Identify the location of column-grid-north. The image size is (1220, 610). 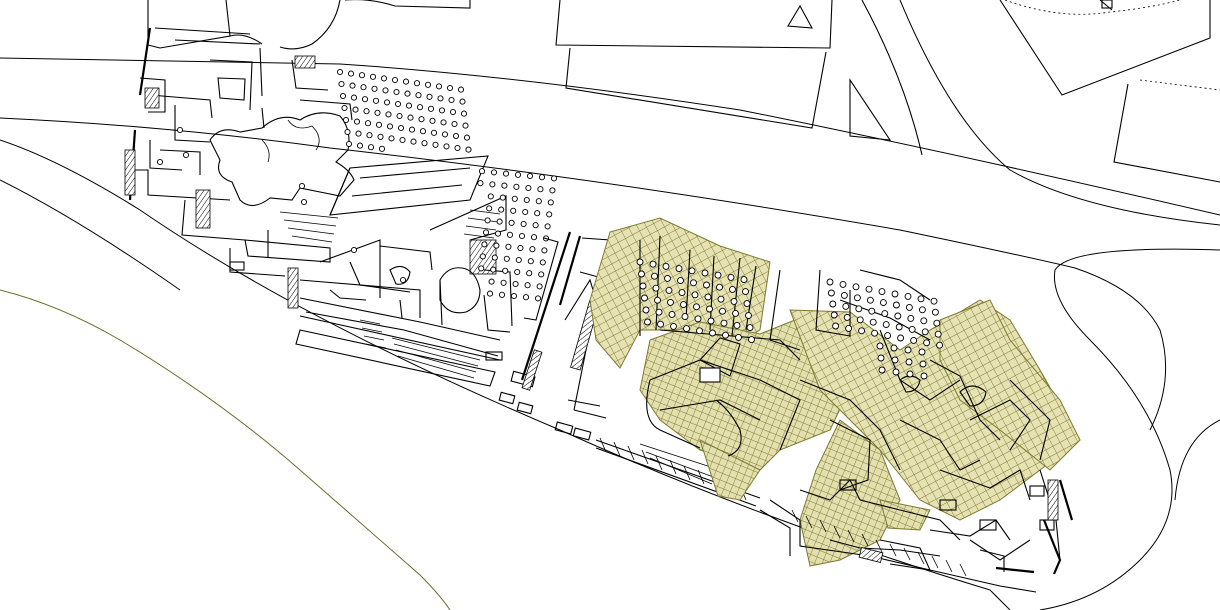
(447, 185).